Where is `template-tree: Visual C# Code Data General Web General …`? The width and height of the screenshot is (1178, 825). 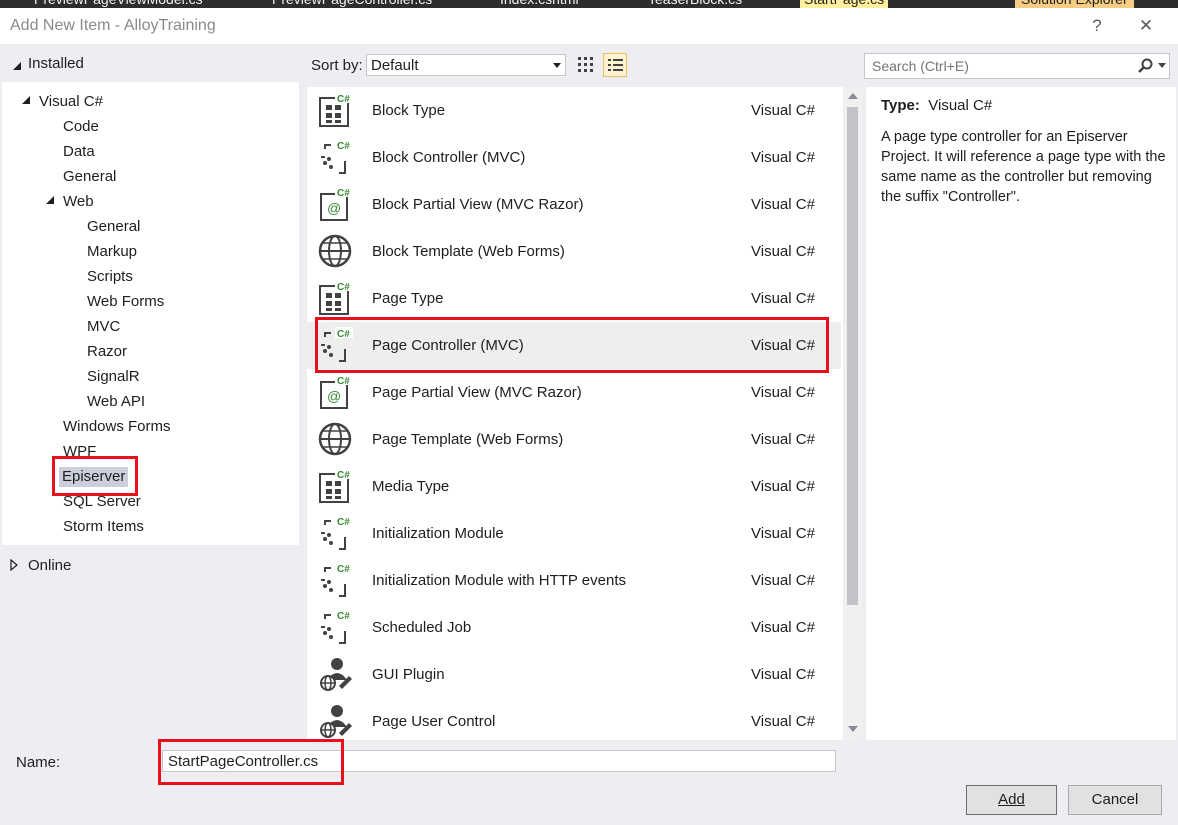 template-tree: Visual C# Code Data General Web General … is located at coordinates (150, 313).